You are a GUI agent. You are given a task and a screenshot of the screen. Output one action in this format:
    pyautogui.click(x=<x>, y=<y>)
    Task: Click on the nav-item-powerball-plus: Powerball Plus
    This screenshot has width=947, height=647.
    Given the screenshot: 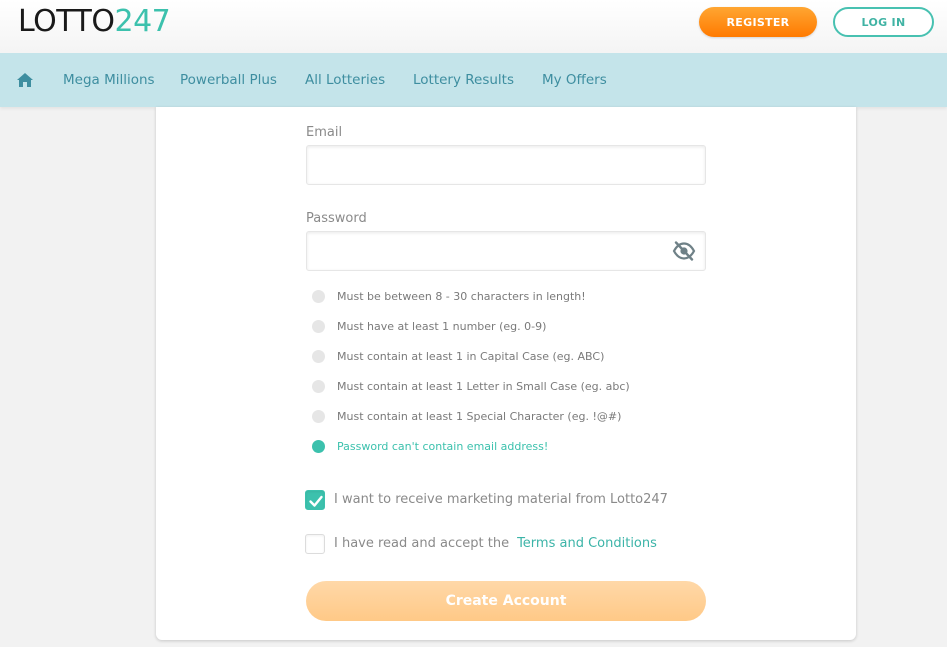 What is the action you would take?
    pyautogui.click(x=228, y=80)
    